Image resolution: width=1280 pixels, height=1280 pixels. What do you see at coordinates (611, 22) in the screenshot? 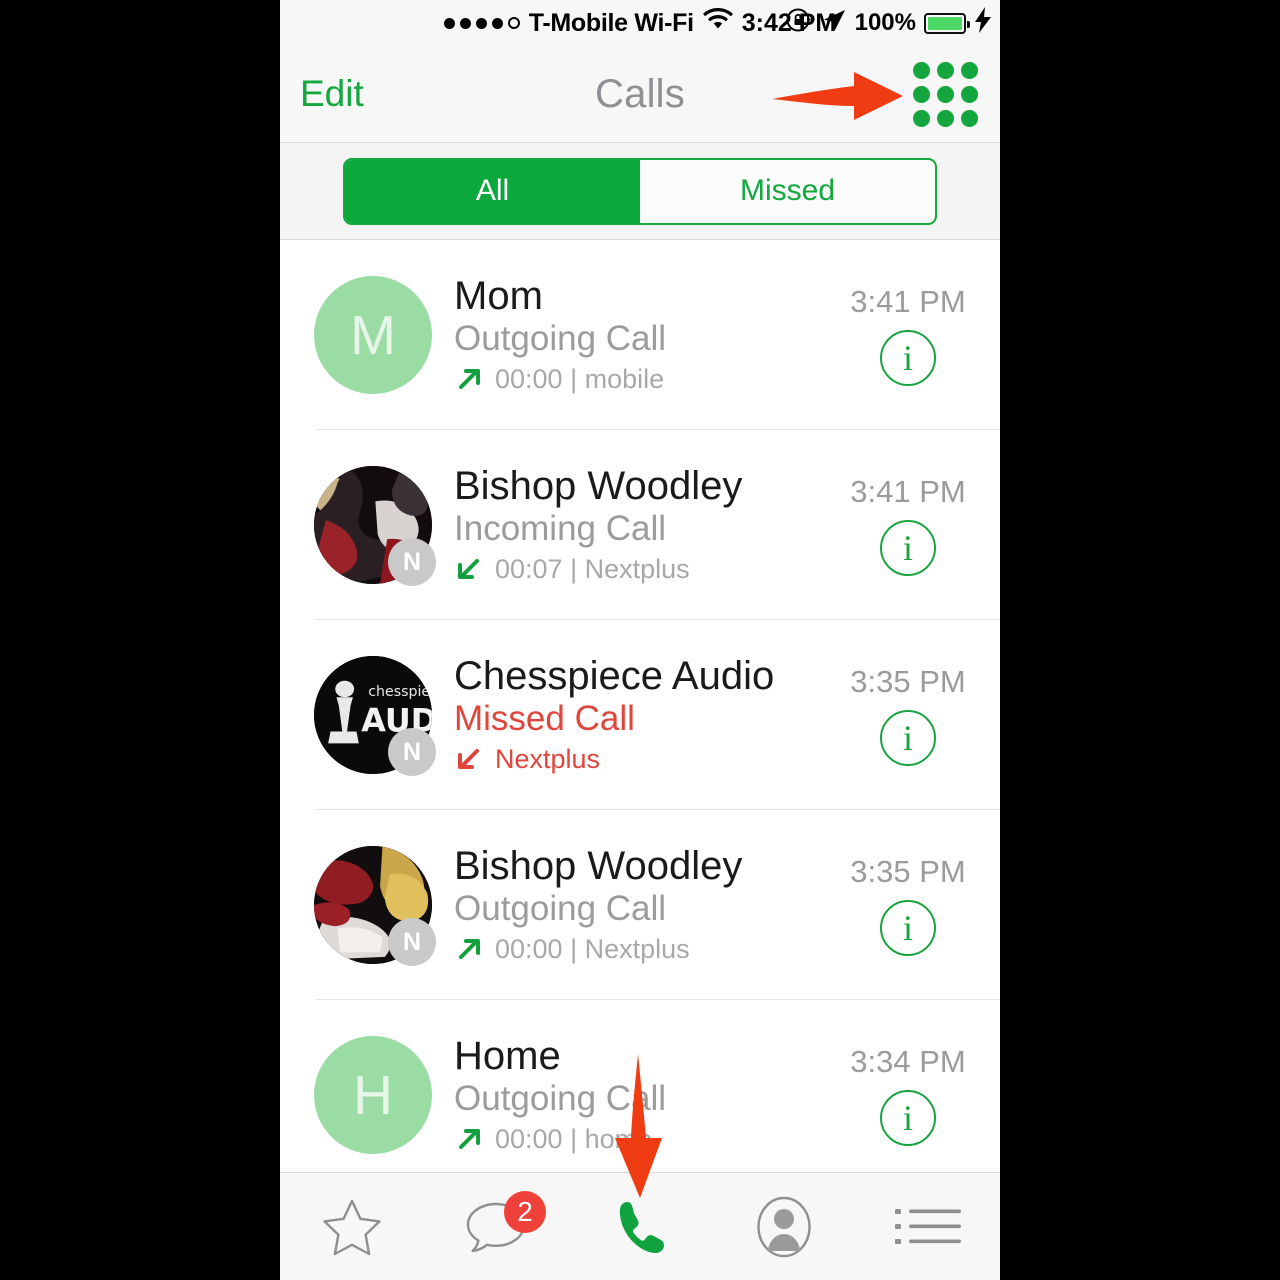
I see `carrier-label: T-Mobile Wi-Fi` at bounding box center [611, 22].